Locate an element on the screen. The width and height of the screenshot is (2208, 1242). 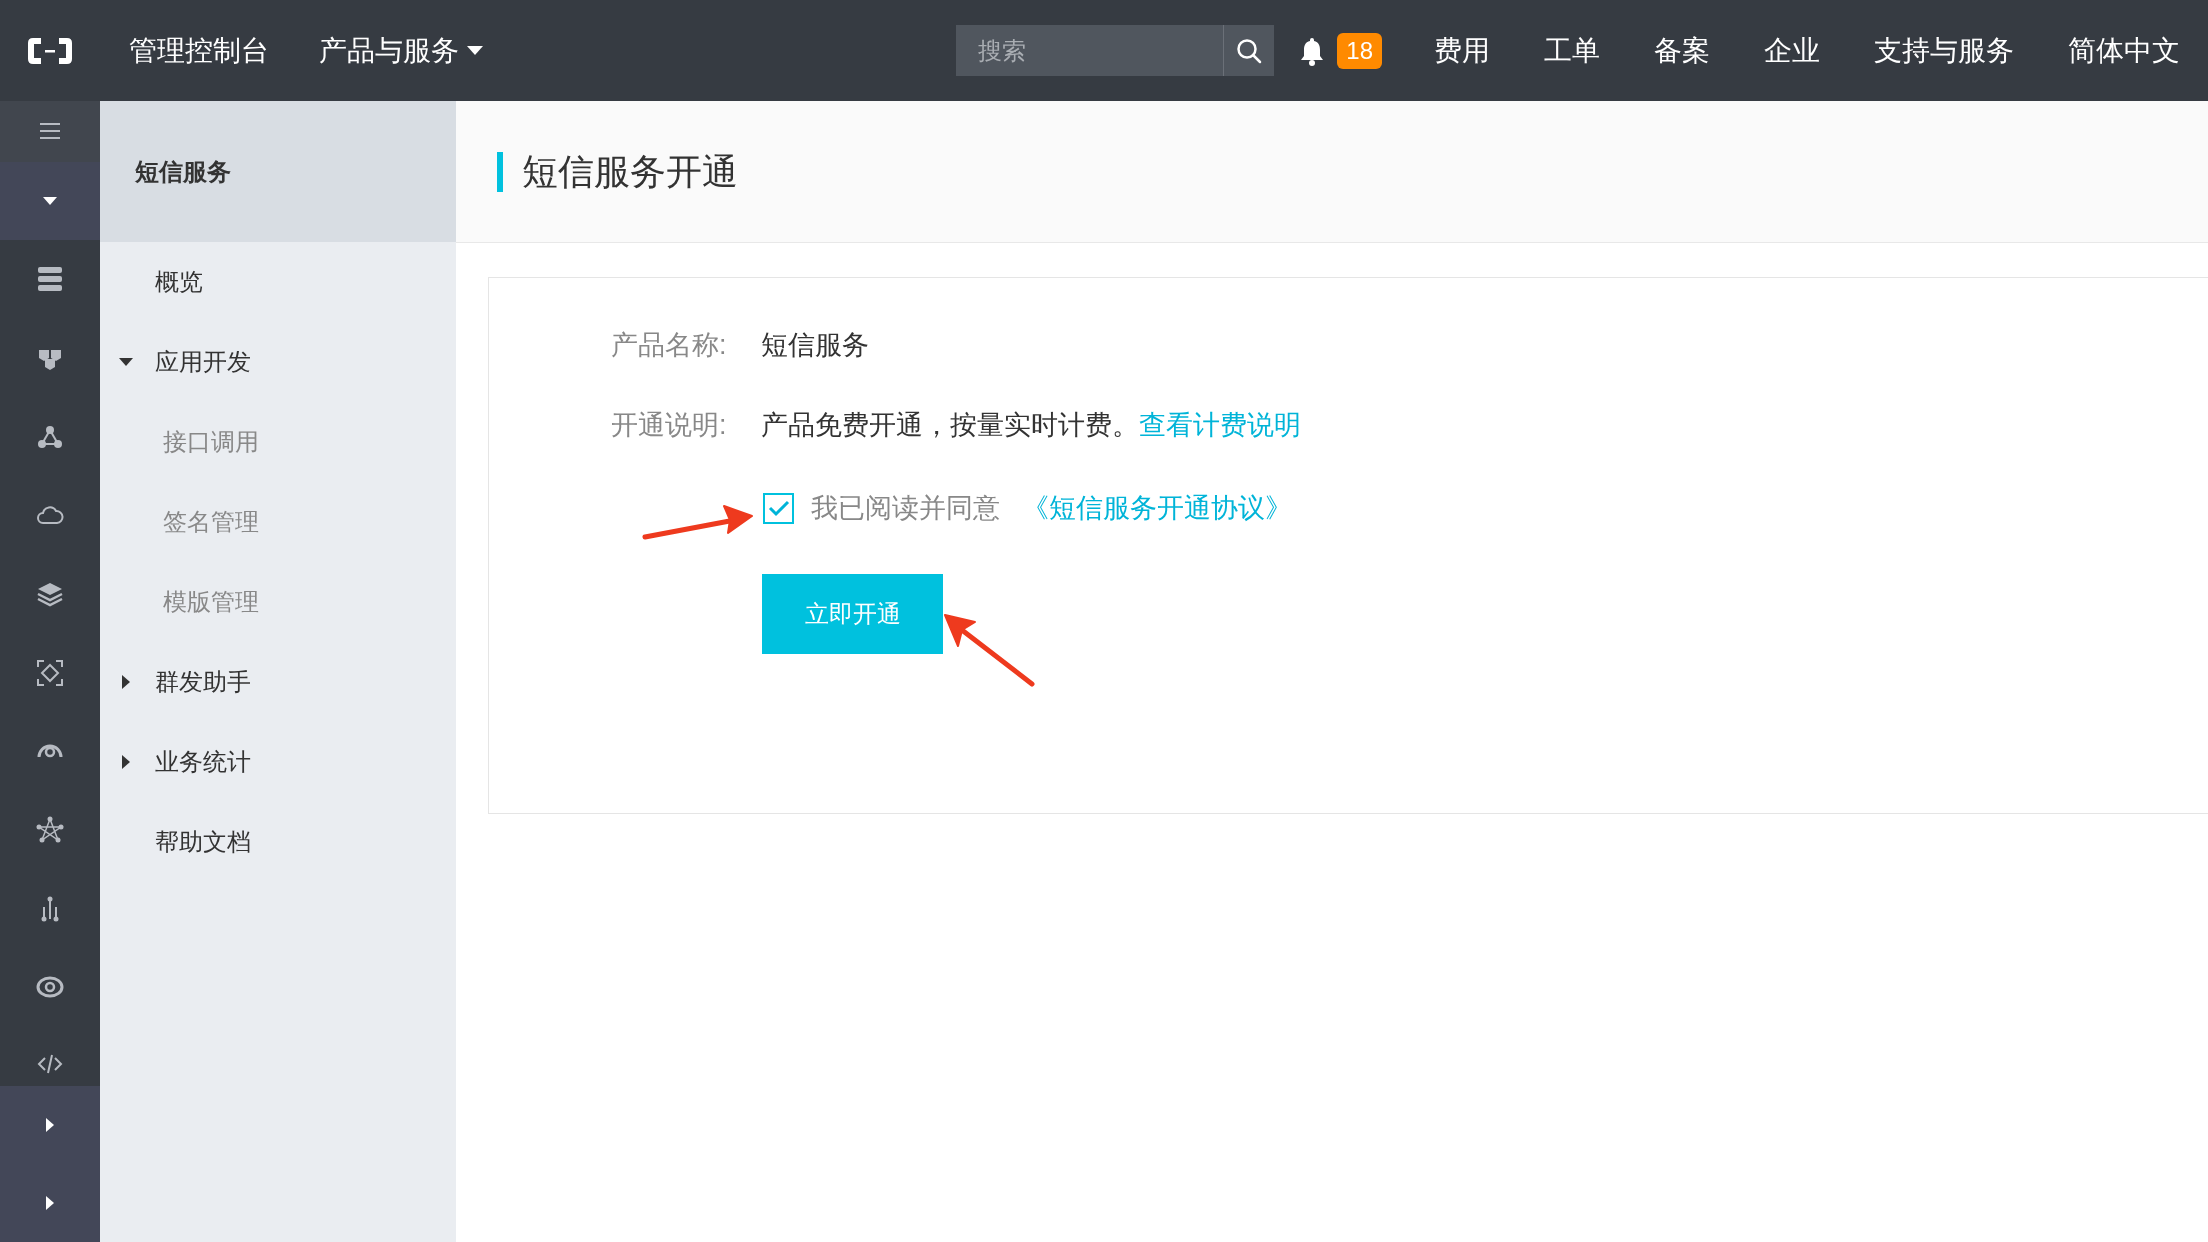
menu-icon is located at coordinates (50, 131).